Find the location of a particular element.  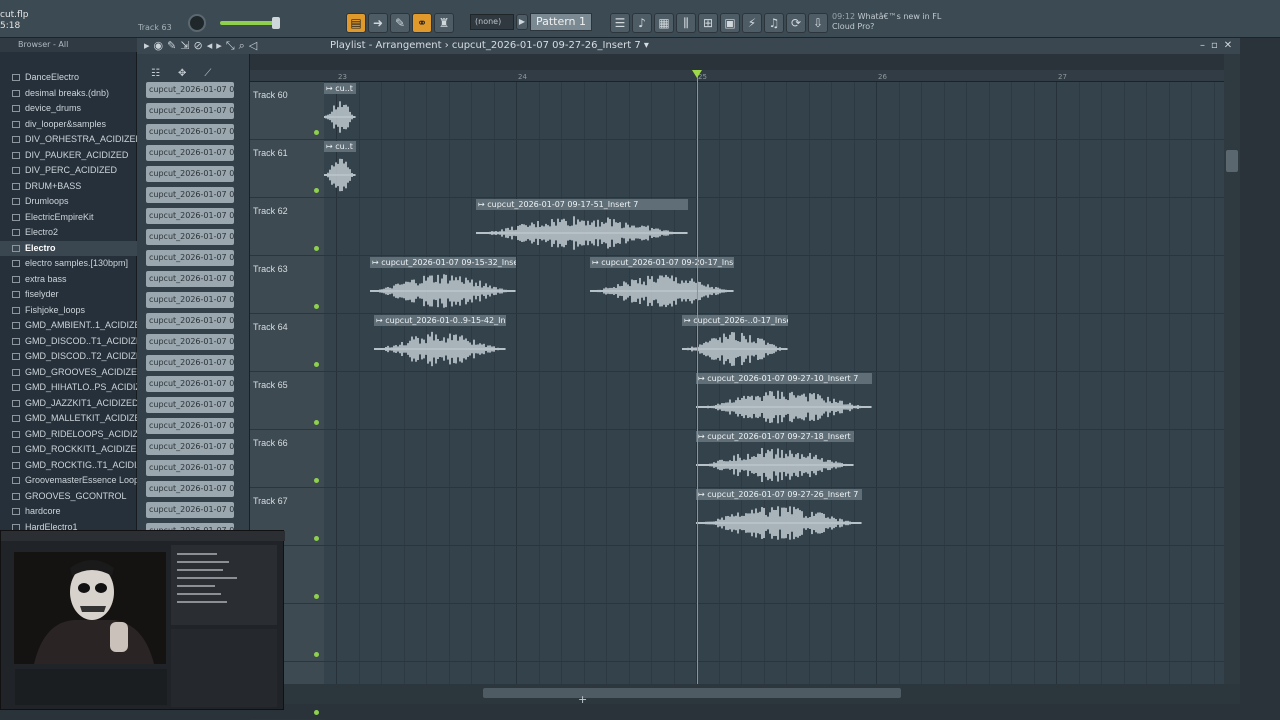

timeline-ruler: 23 24 25 26 27 is located at coordinates (737, 76).